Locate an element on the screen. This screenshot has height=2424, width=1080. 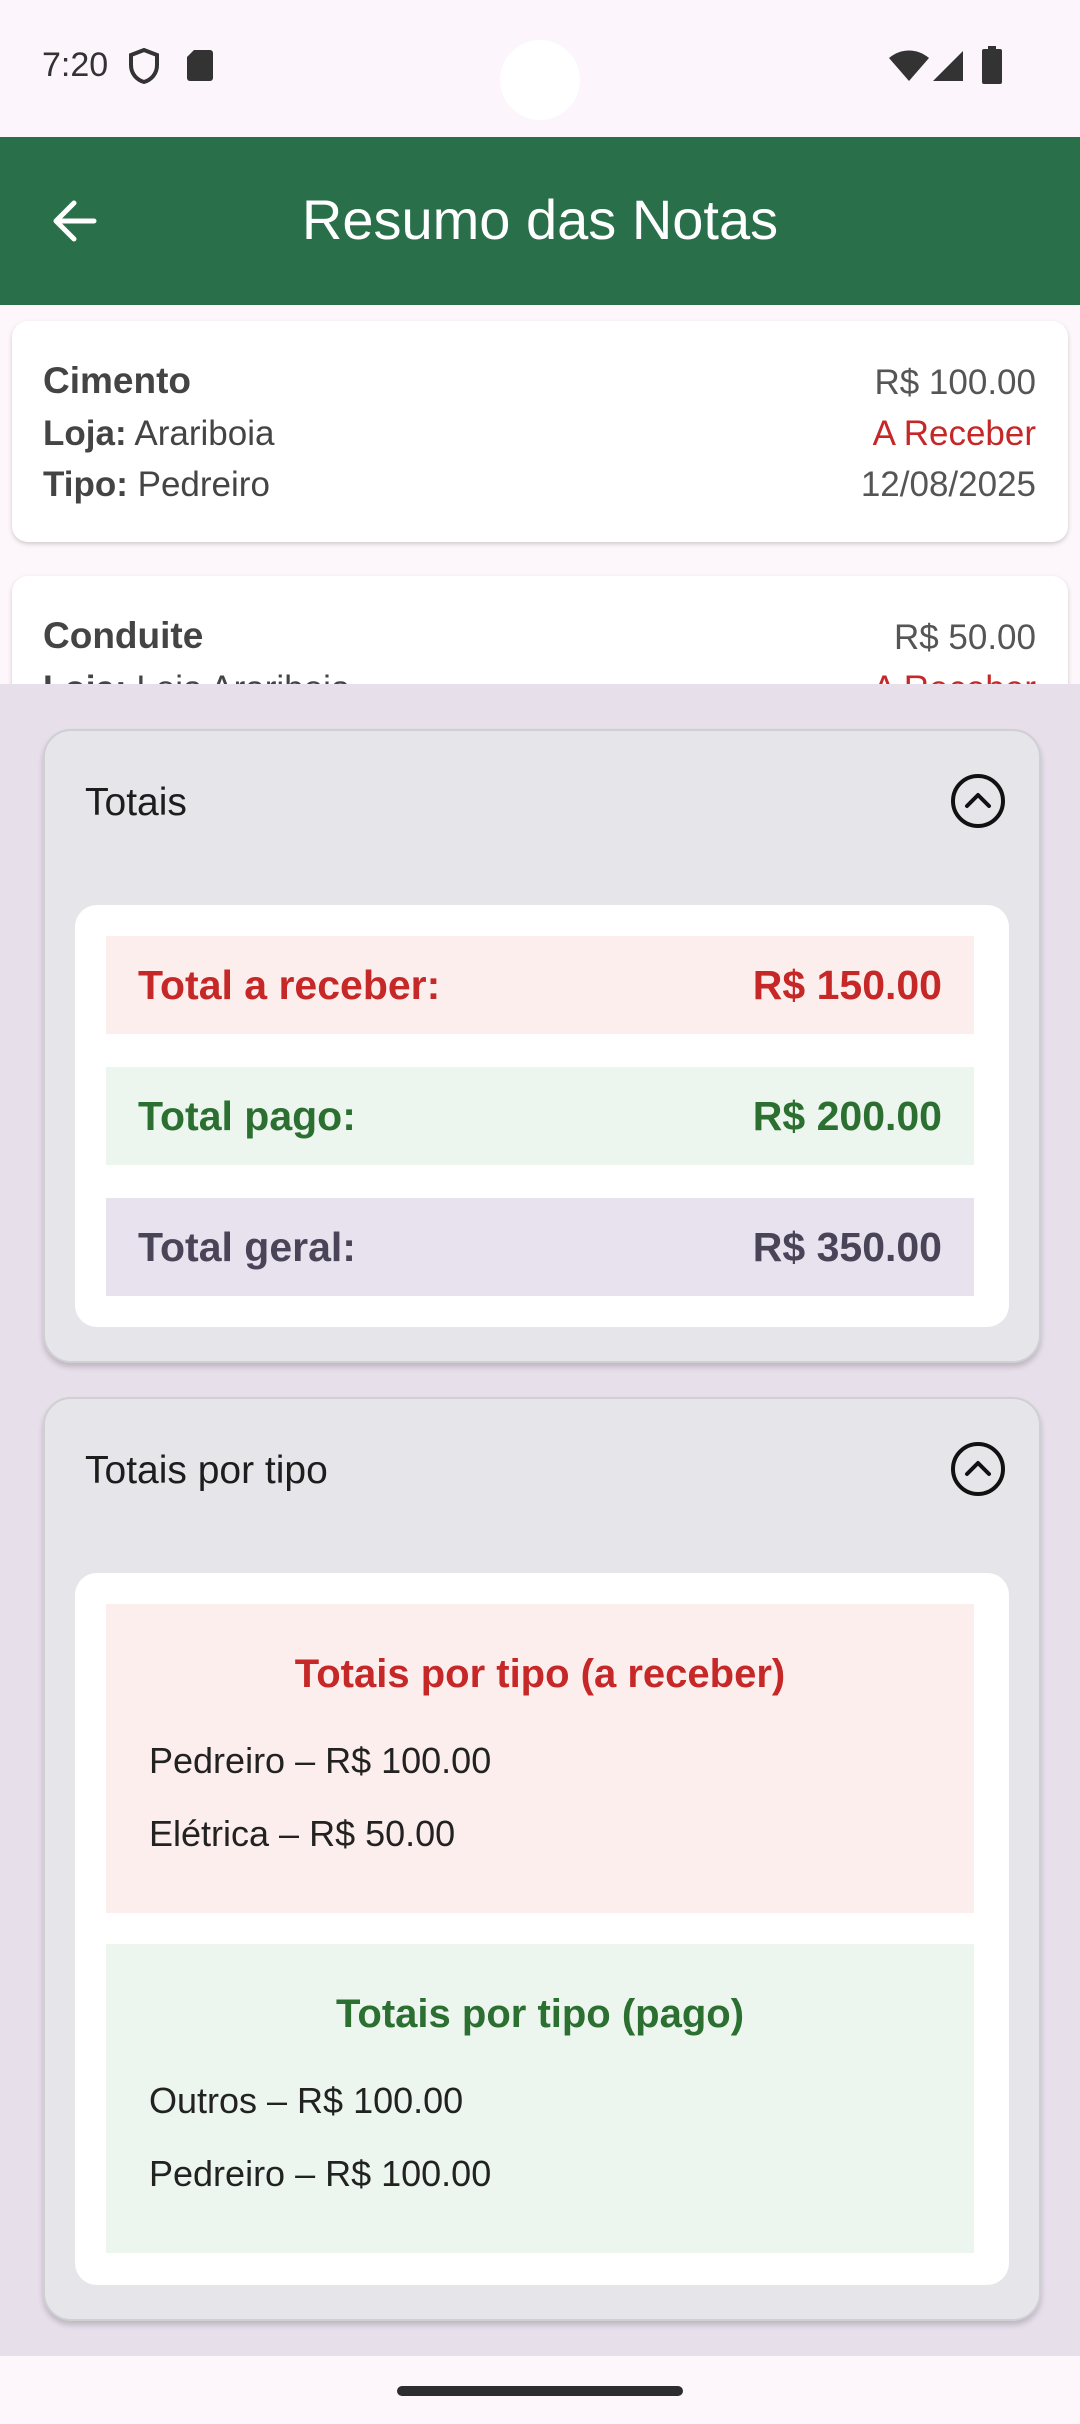
store-value: Arariboia is located at coordinates (204, 433).